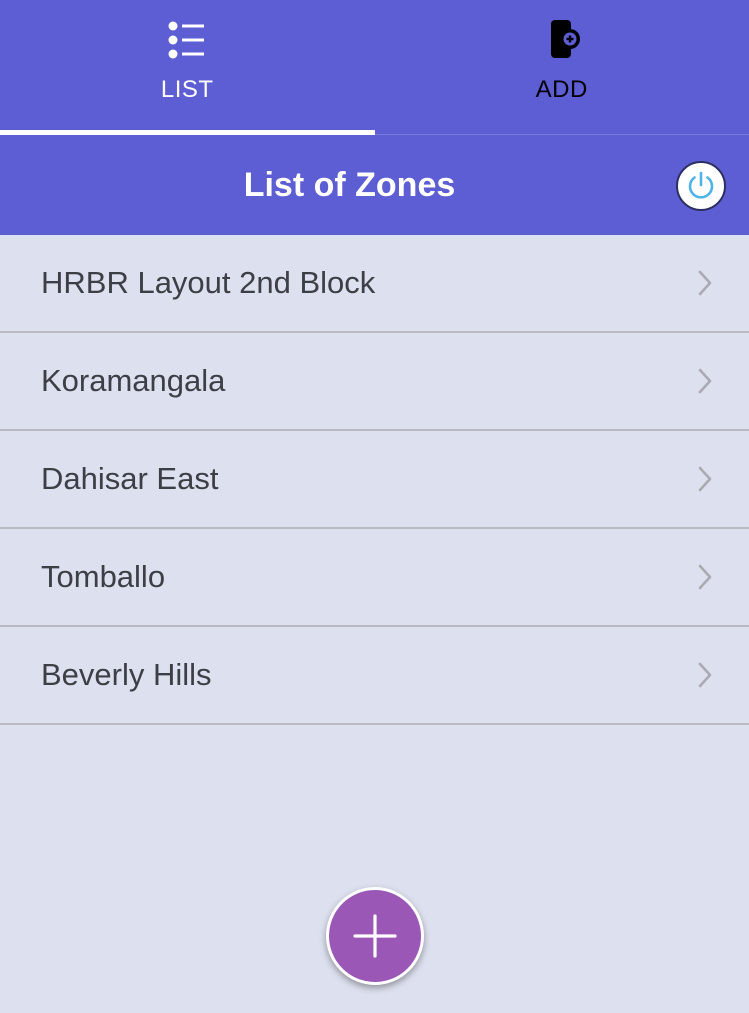 Image resolution: width=749 pixels, height=1013 pixels. Describe the element at coordinates (187, 67) in the screenshot. I see `tab-list: LIST` at that location.